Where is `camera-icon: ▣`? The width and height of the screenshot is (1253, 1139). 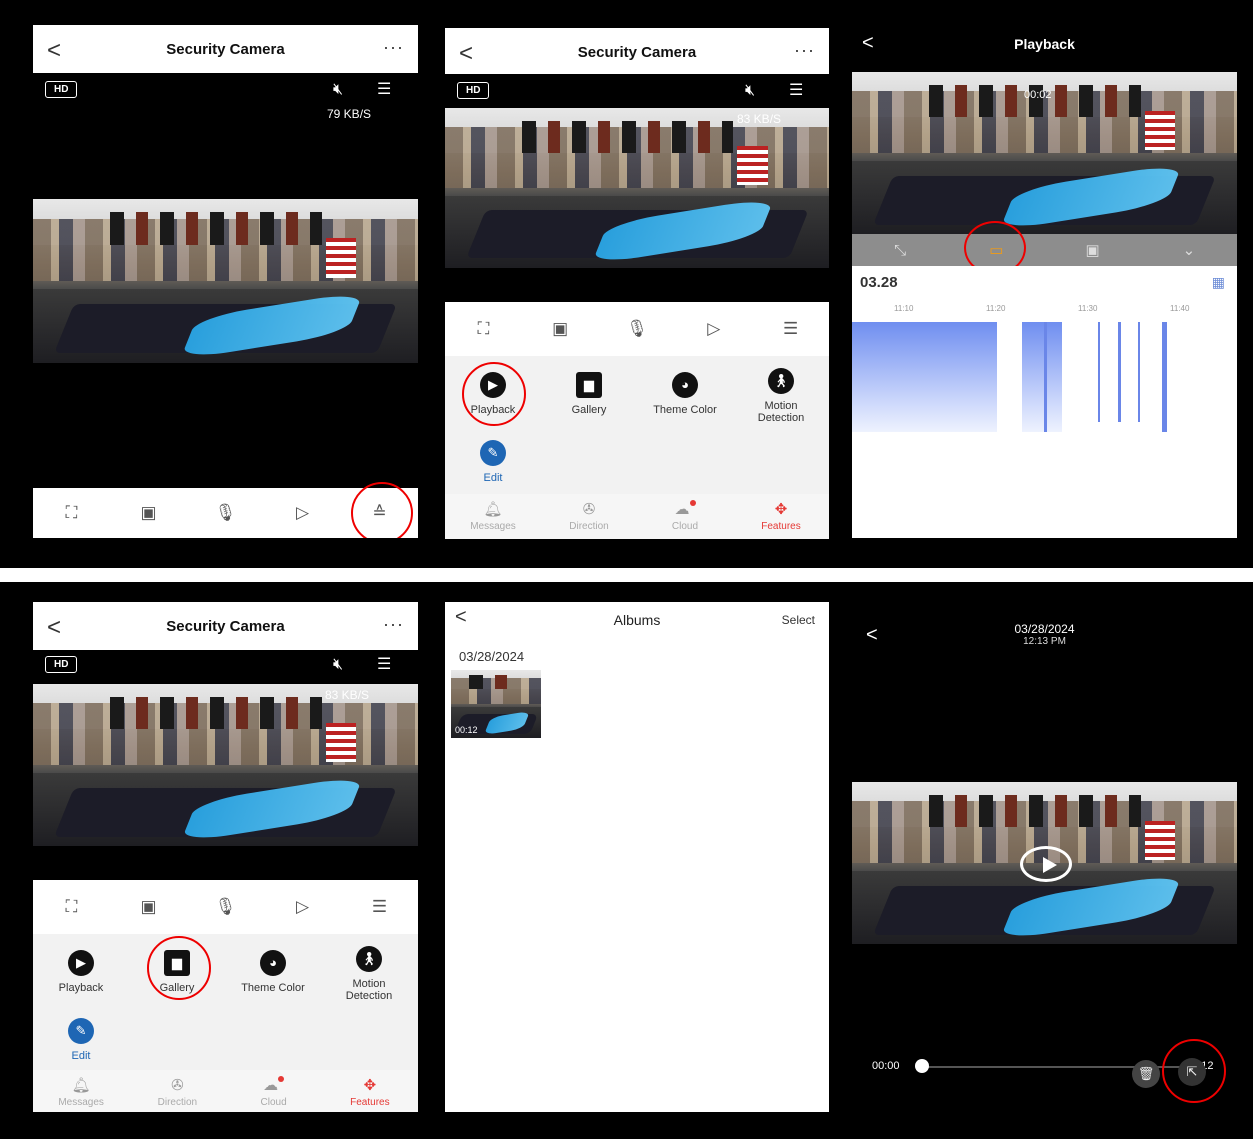
camera-icon: ▣ is located at coordinates (1093, 250).